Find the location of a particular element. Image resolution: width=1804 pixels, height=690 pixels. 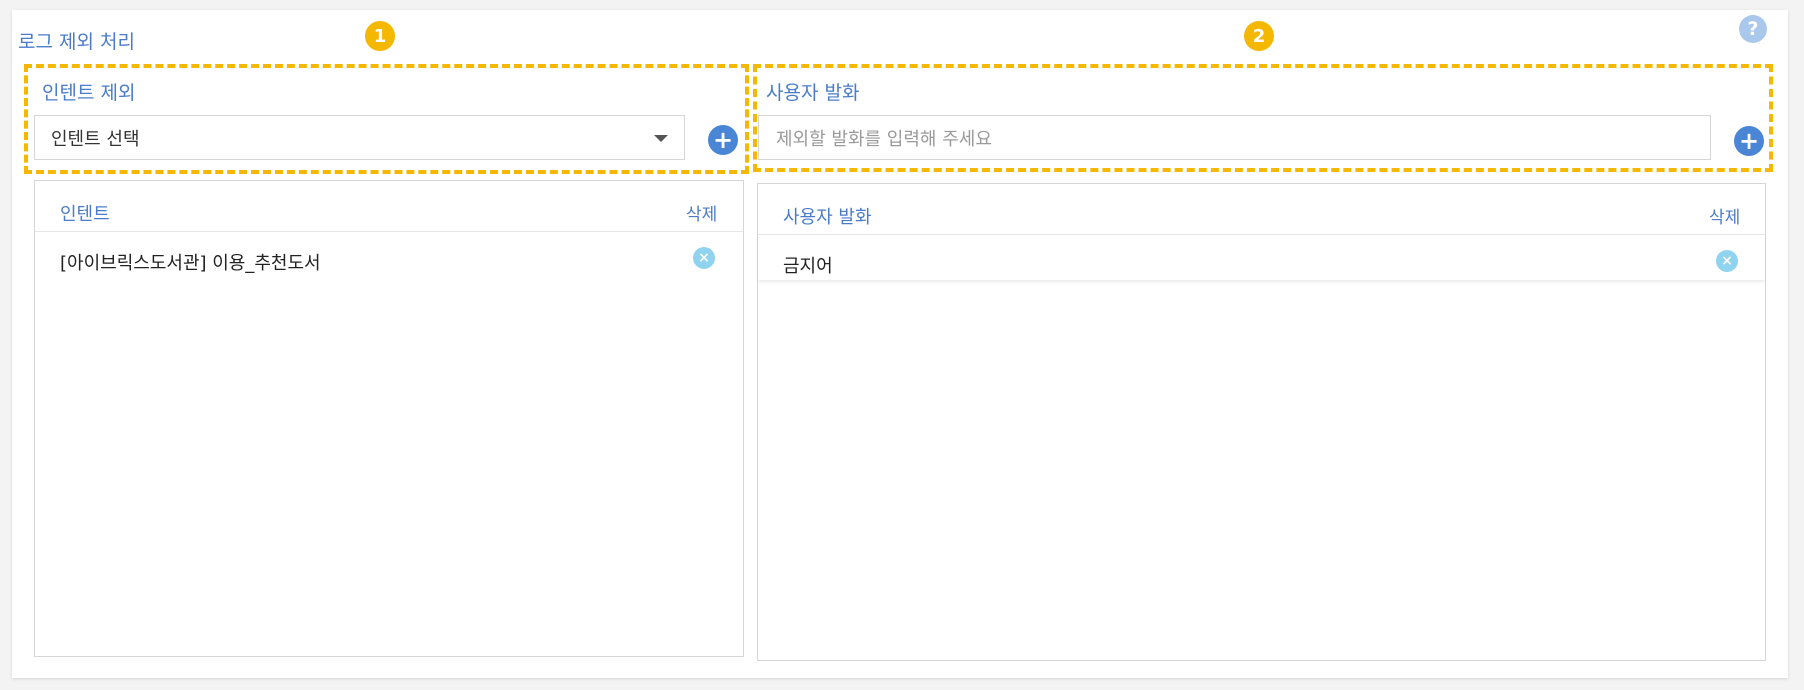

utterance-row-text: 금지어 is located at coordinates (808, 266).